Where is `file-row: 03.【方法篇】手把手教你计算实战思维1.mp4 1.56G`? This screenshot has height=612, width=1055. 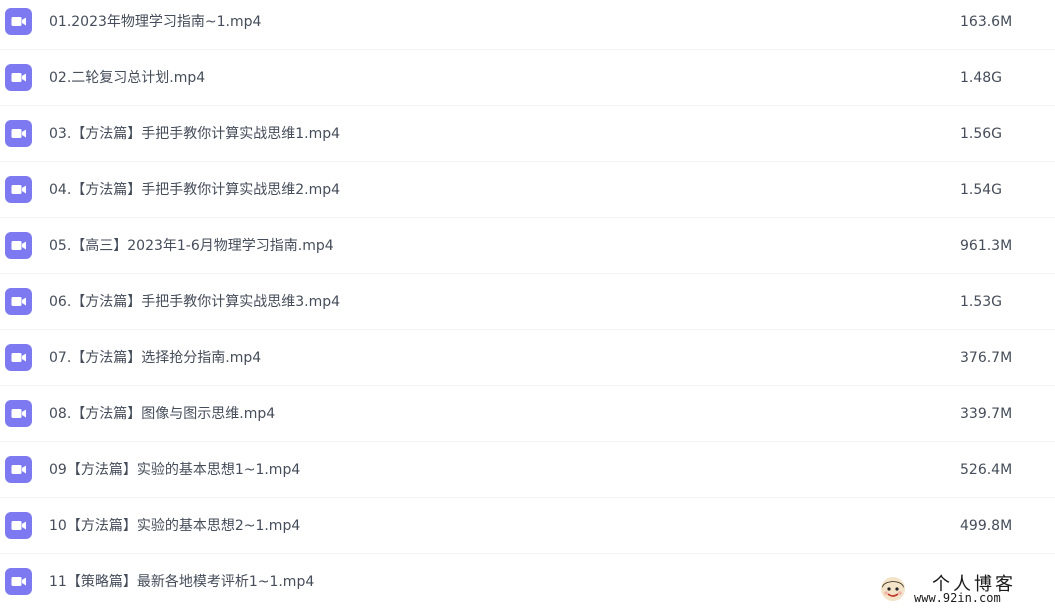 file-row: 03.【方法篇】手把手教你计算实战思维1.mp4 1.56G is located at coordinates (527, 134).